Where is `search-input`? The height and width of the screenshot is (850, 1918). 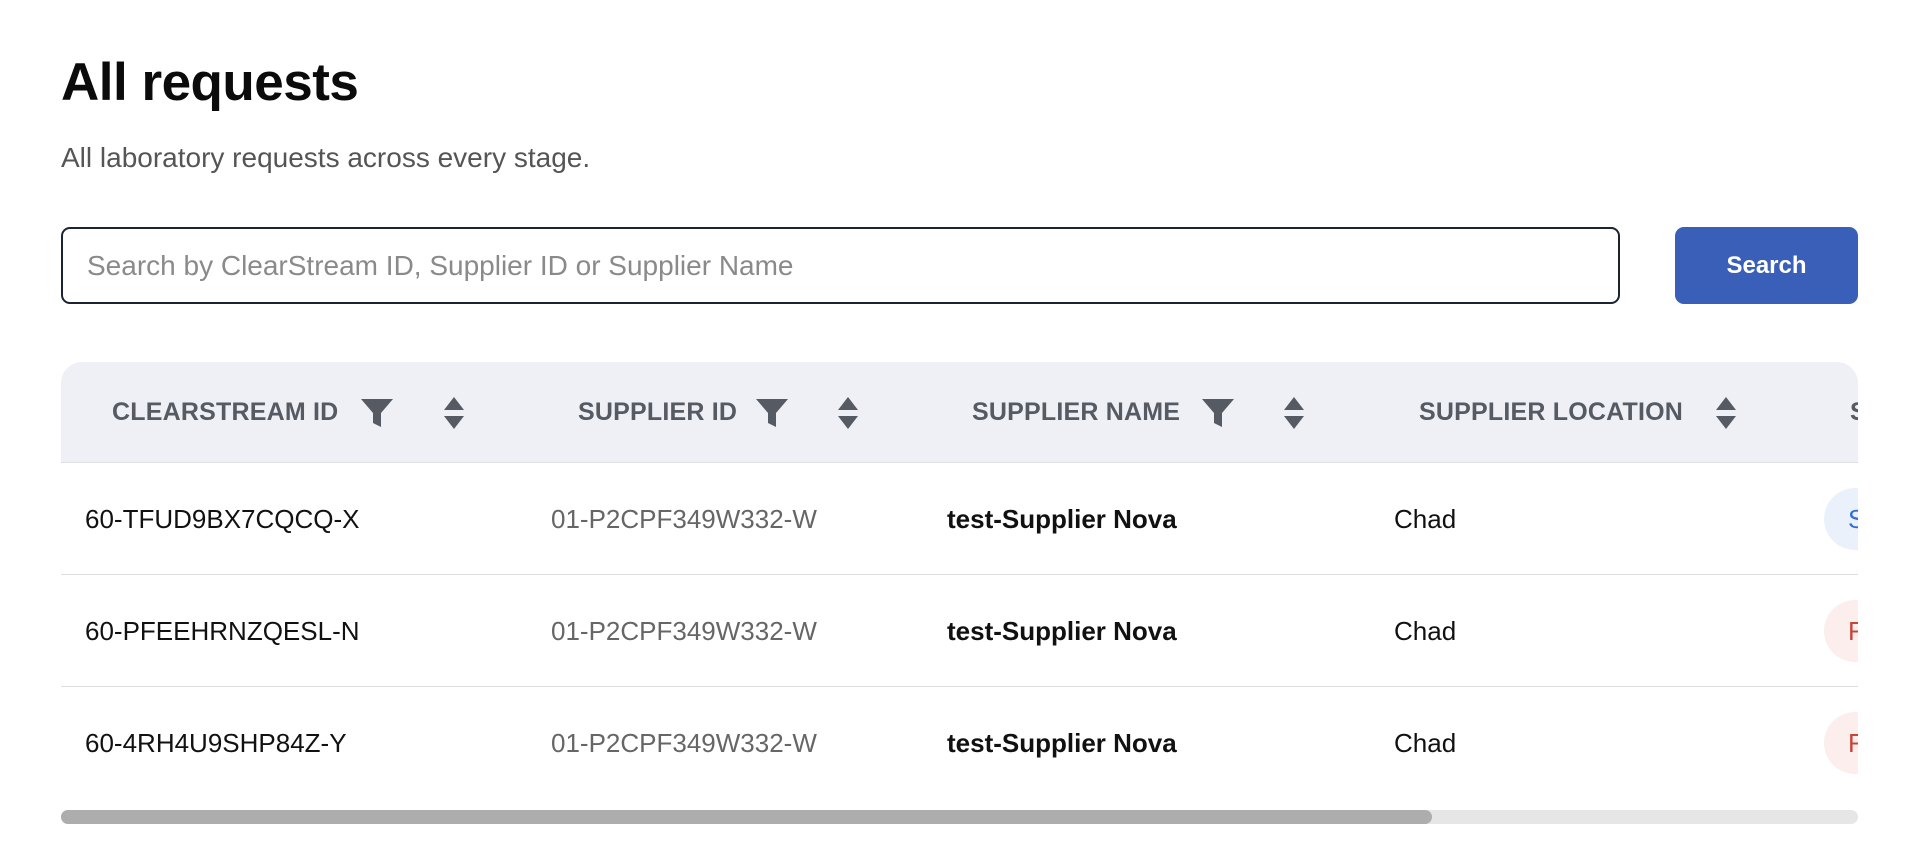
search-input is located at coordinates (840, 265).